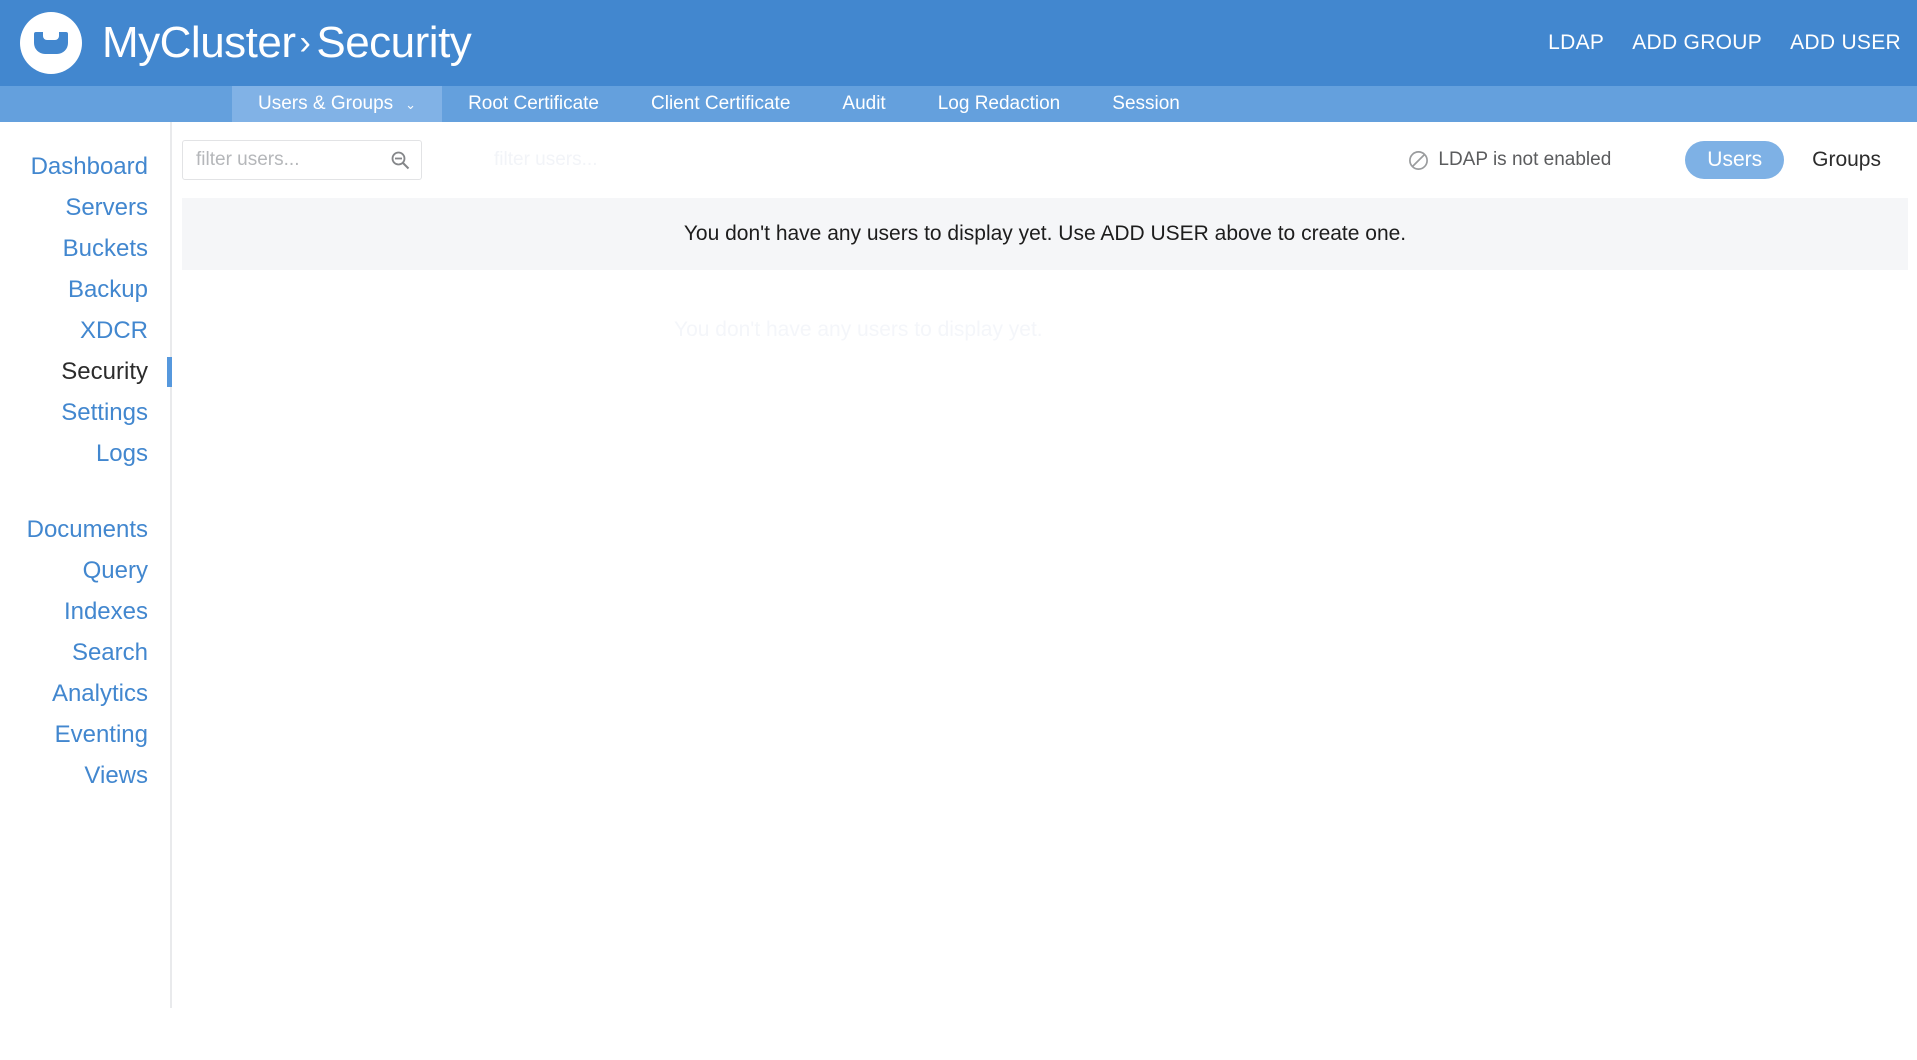 The width and height of the screenshot is (1917, 1060). I want to click on brand: MyCluster › Security, so click(236, 43).